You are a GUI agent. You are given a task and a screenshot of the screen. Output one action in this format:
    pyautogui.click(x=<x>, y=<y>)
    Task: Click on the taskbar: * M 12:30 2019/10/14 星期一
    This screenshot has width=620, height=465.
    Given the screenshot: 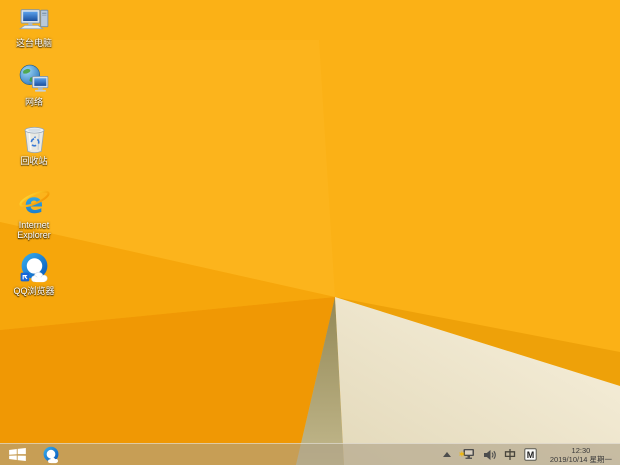 What is the action you would take?
    pyautogui.click(x=310, y=454)
    